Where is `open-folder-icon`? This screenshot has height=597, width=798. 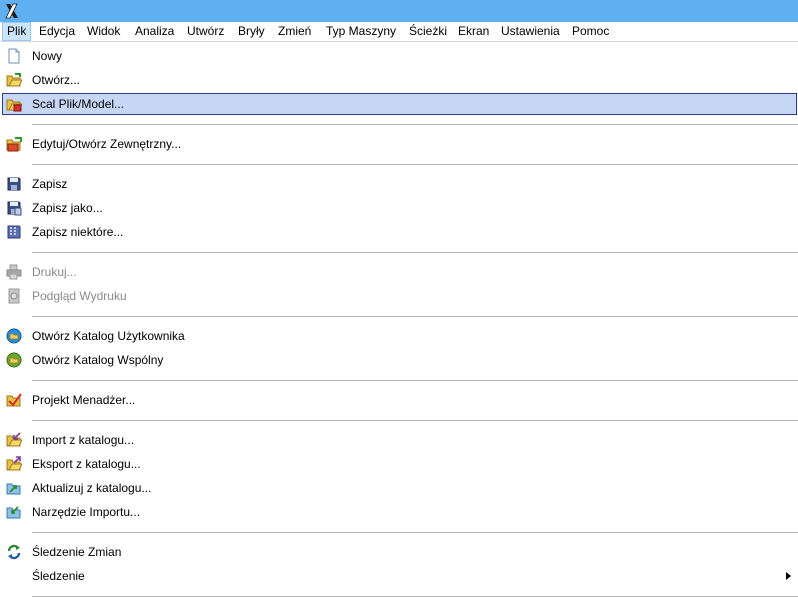 open-folder-icon is located at coordinates (14, 80).